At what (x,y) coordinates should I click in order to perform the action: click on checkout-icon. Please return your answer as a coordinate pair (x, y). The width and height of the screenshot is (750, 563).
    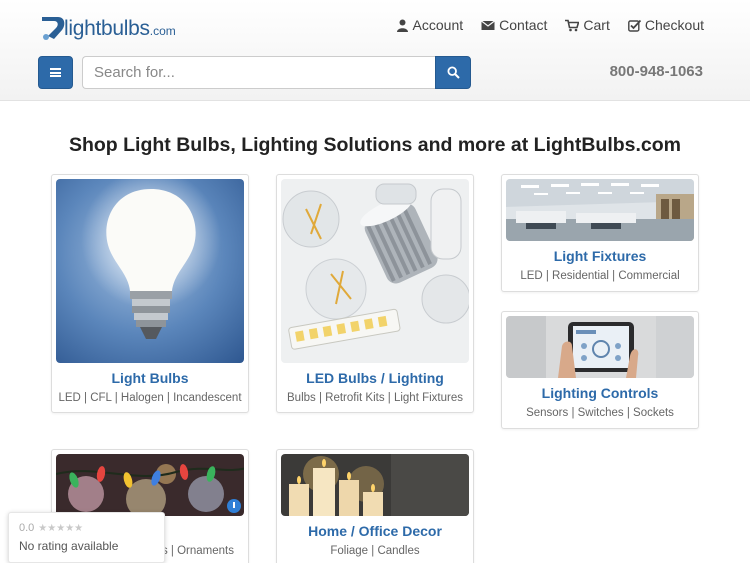
    Looking at the image, I should click on (634, 25).